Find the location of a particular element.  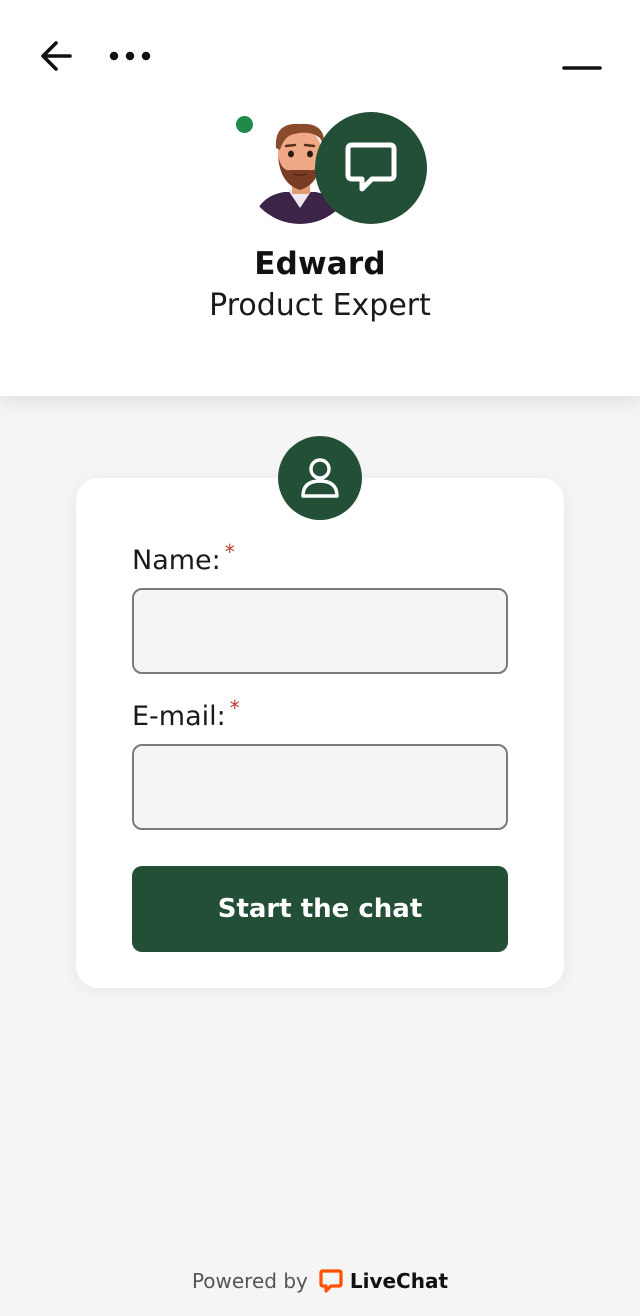

minimize-button is located at coordinates (582, 68).